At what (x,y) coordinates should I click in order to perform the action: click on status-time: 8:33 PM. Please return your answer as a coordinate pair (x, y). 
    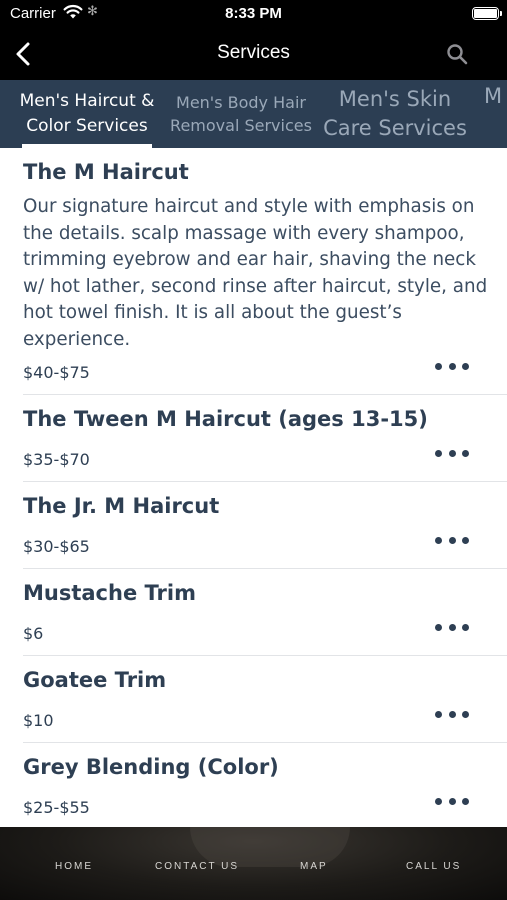
    Looking at the image, I should click on (253, 13).